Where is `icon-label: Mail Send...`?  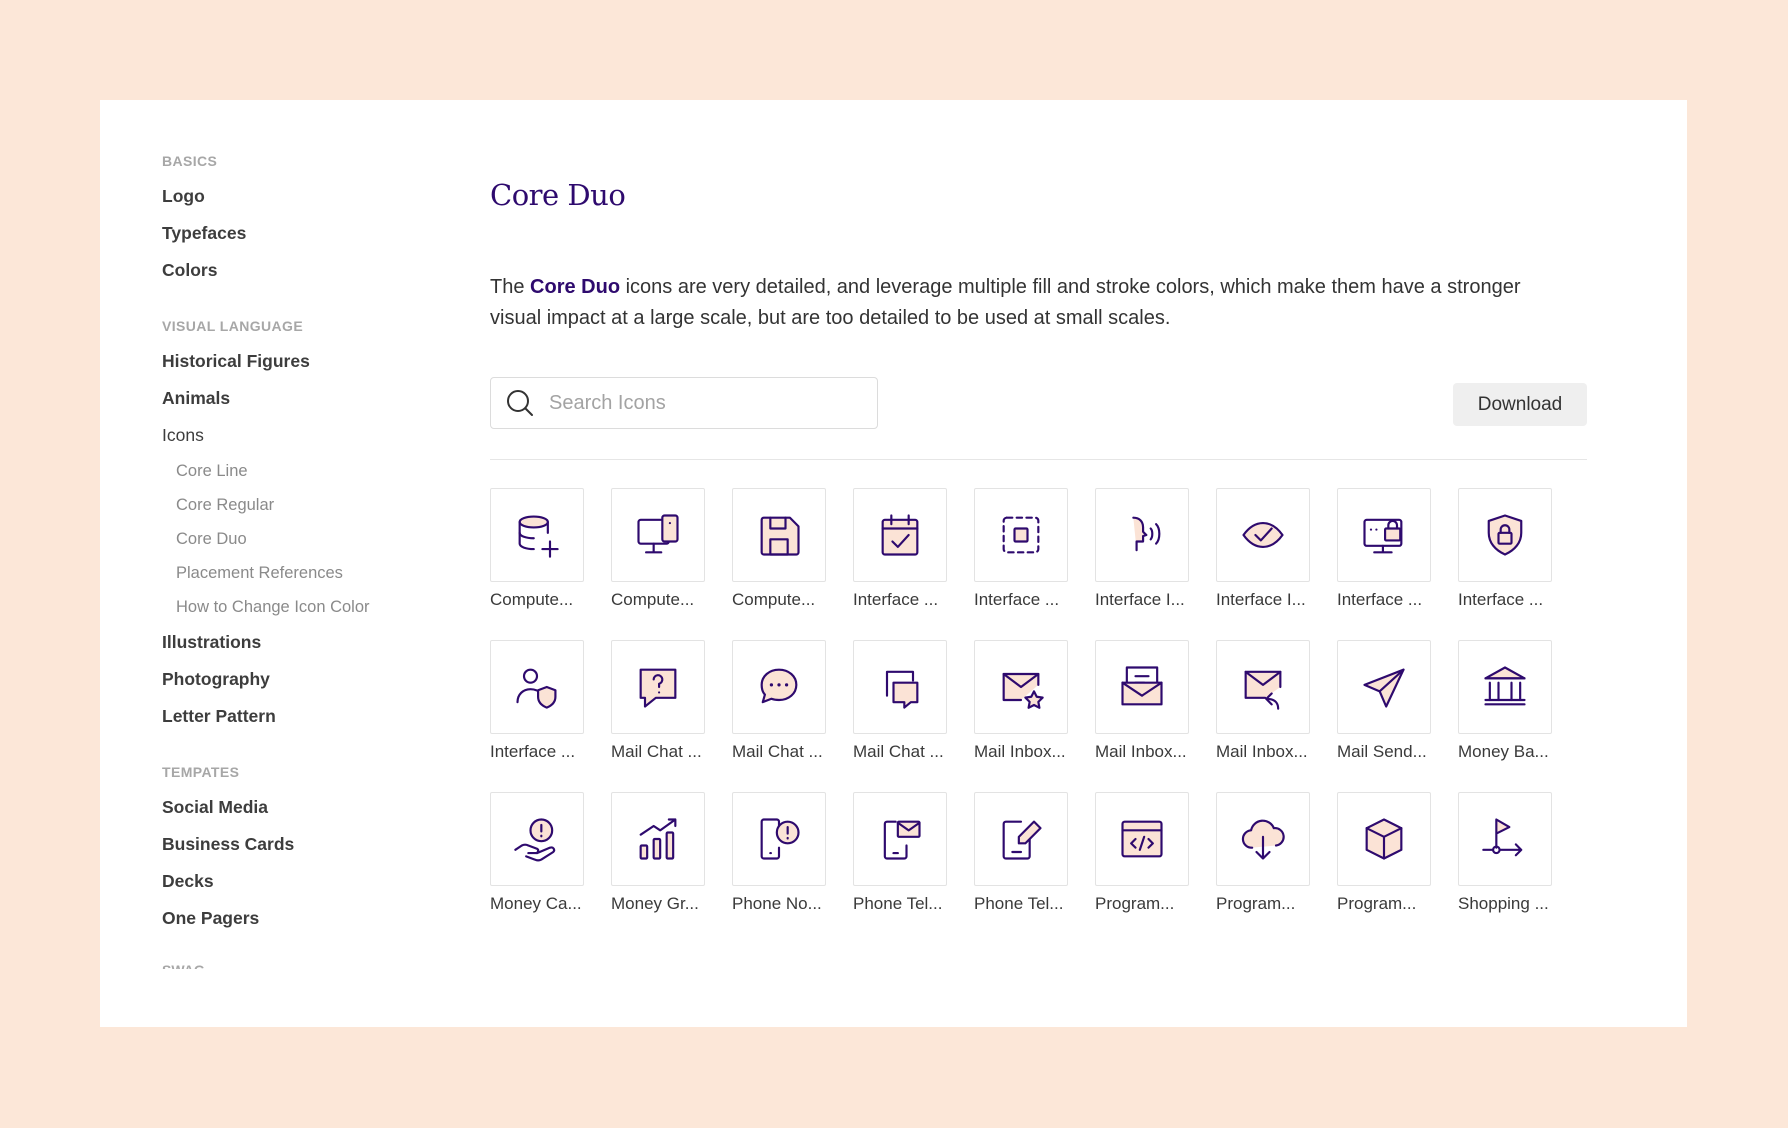 icon-label: Mail Send... is located at coordinates (1382, 751).